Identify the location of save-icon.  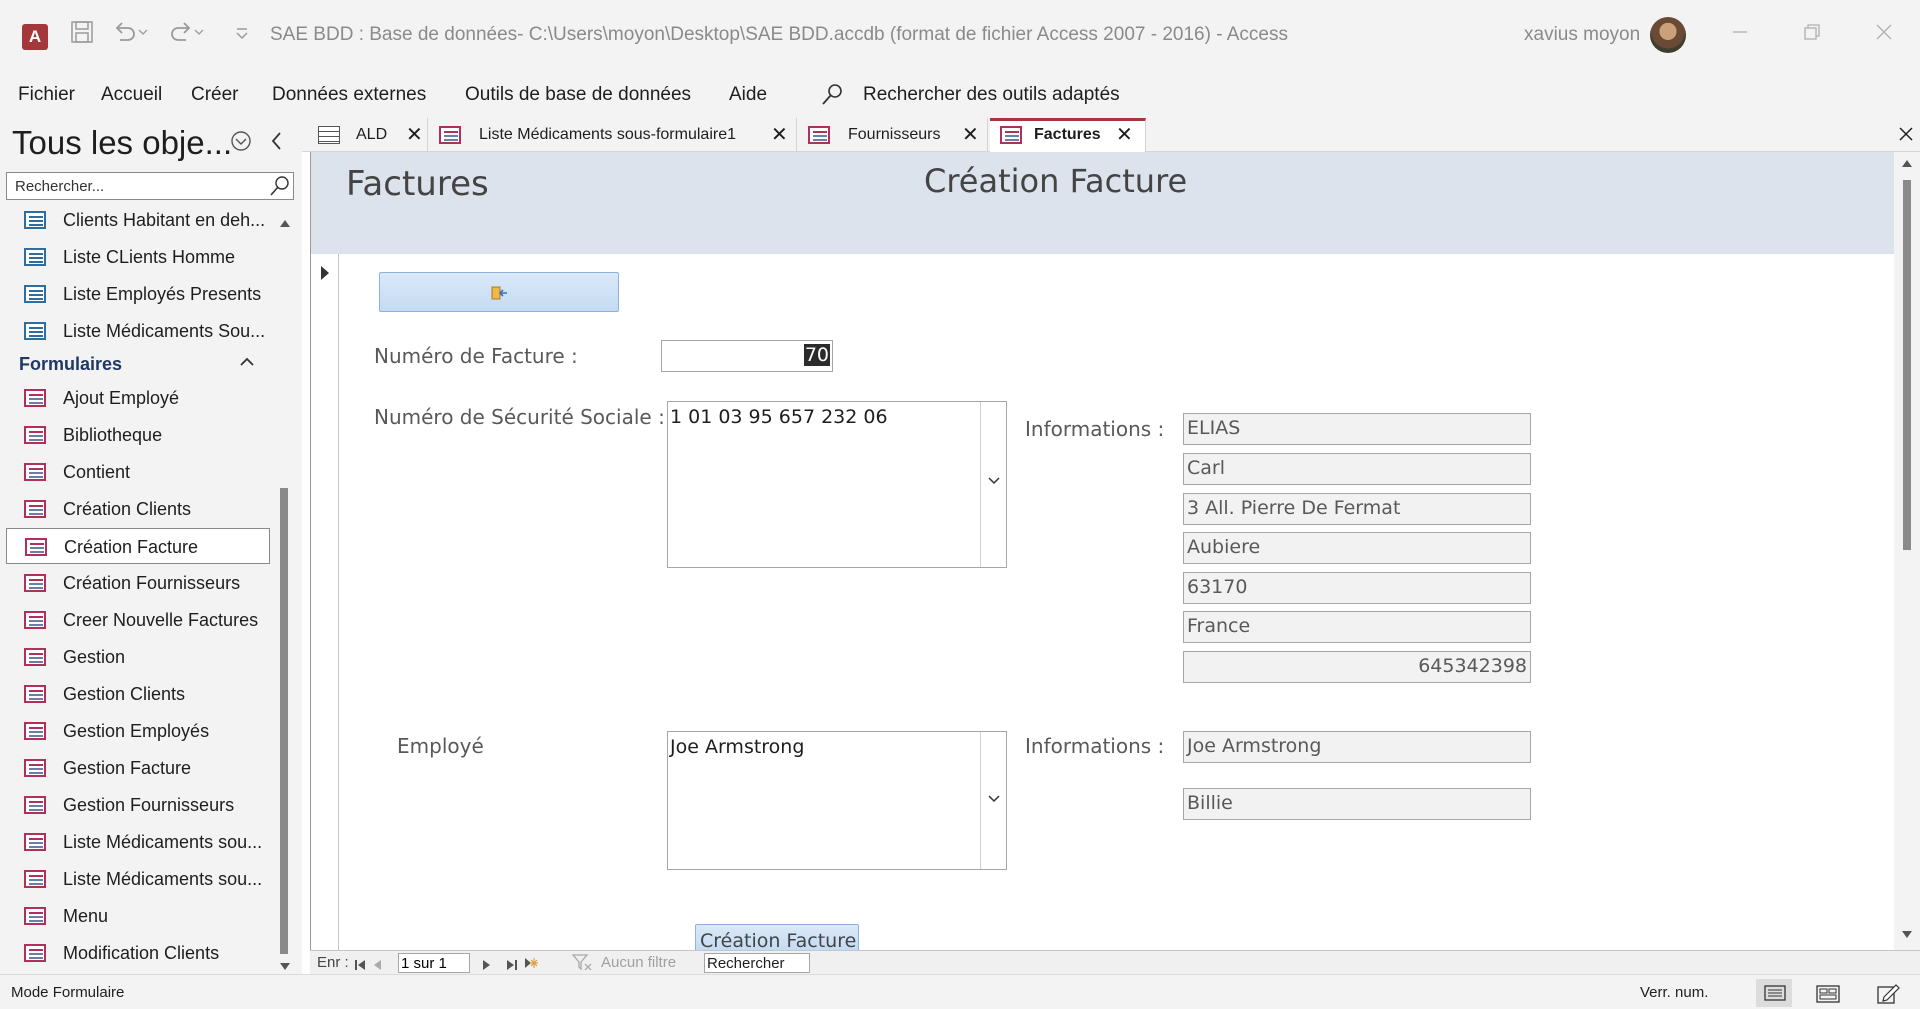
(82, 35).